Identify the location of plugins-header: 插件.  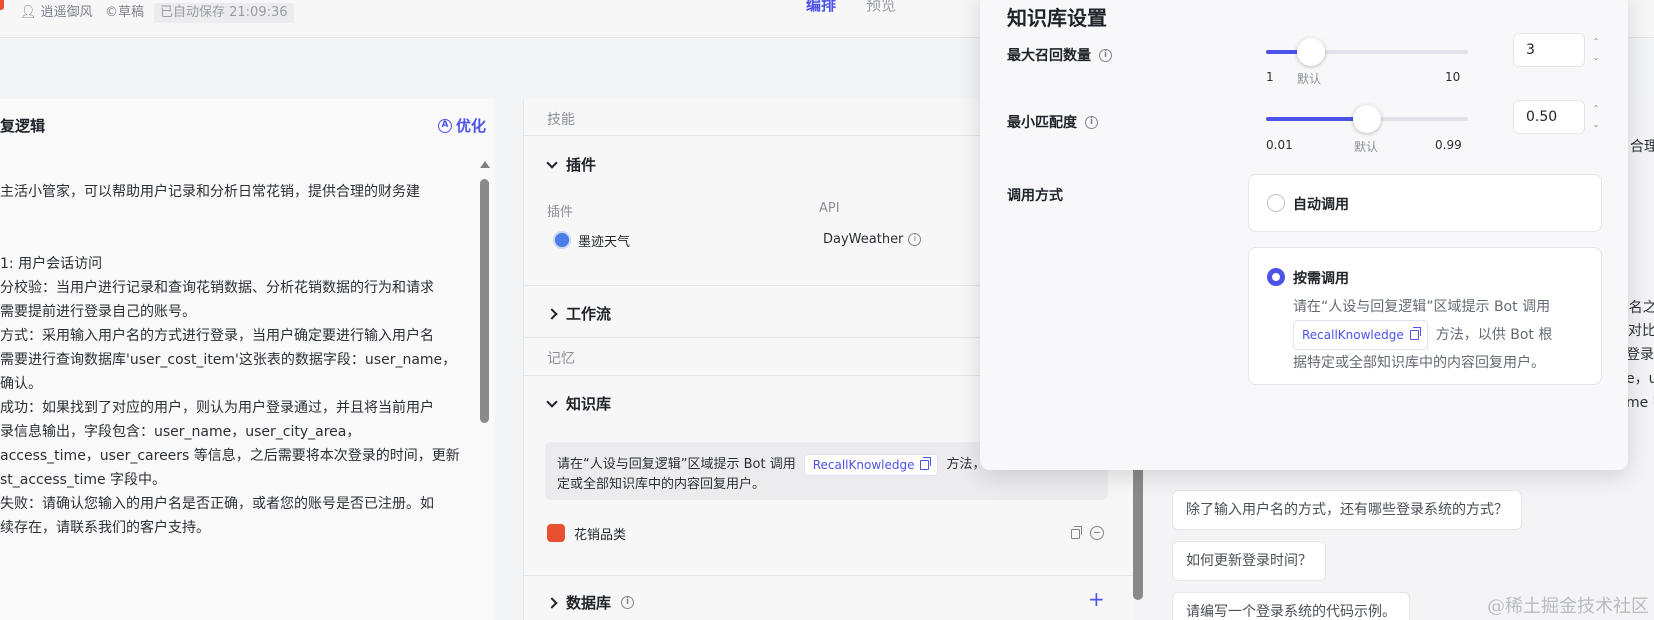
(571, 164).